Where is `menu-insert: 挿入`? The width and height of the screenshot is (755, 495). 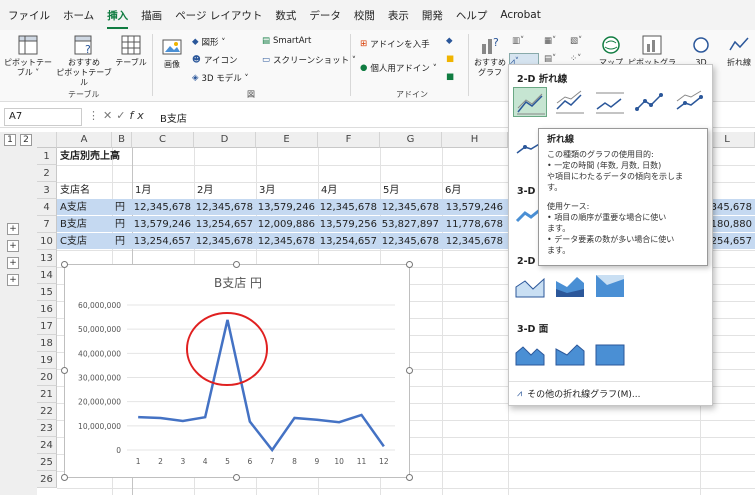
menu-insert: 挿入 is located at coordinates (118, 17).